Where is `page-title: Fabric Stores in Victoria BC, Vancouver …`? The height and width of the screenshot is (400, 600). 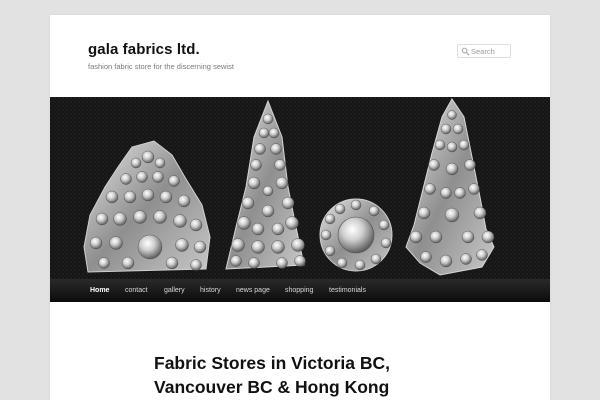
page-title: Fabric Stores in Victoria BC, Vancouver … is located at coordinates (272, 375).